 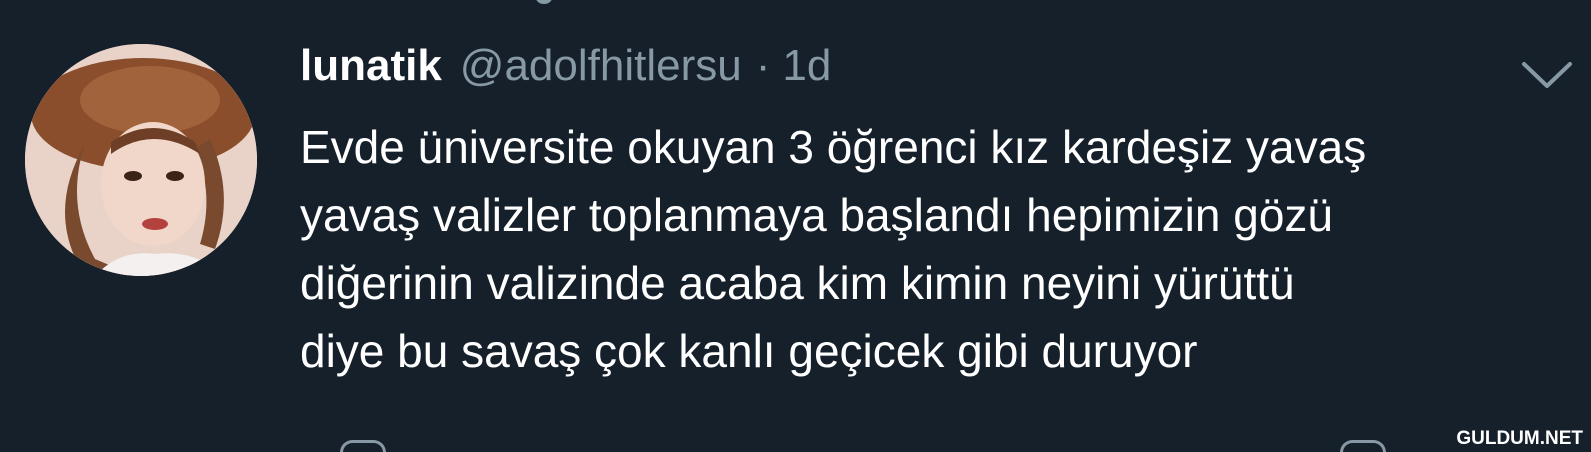 I want to click on avatar-image, so click(x=141, y=160).